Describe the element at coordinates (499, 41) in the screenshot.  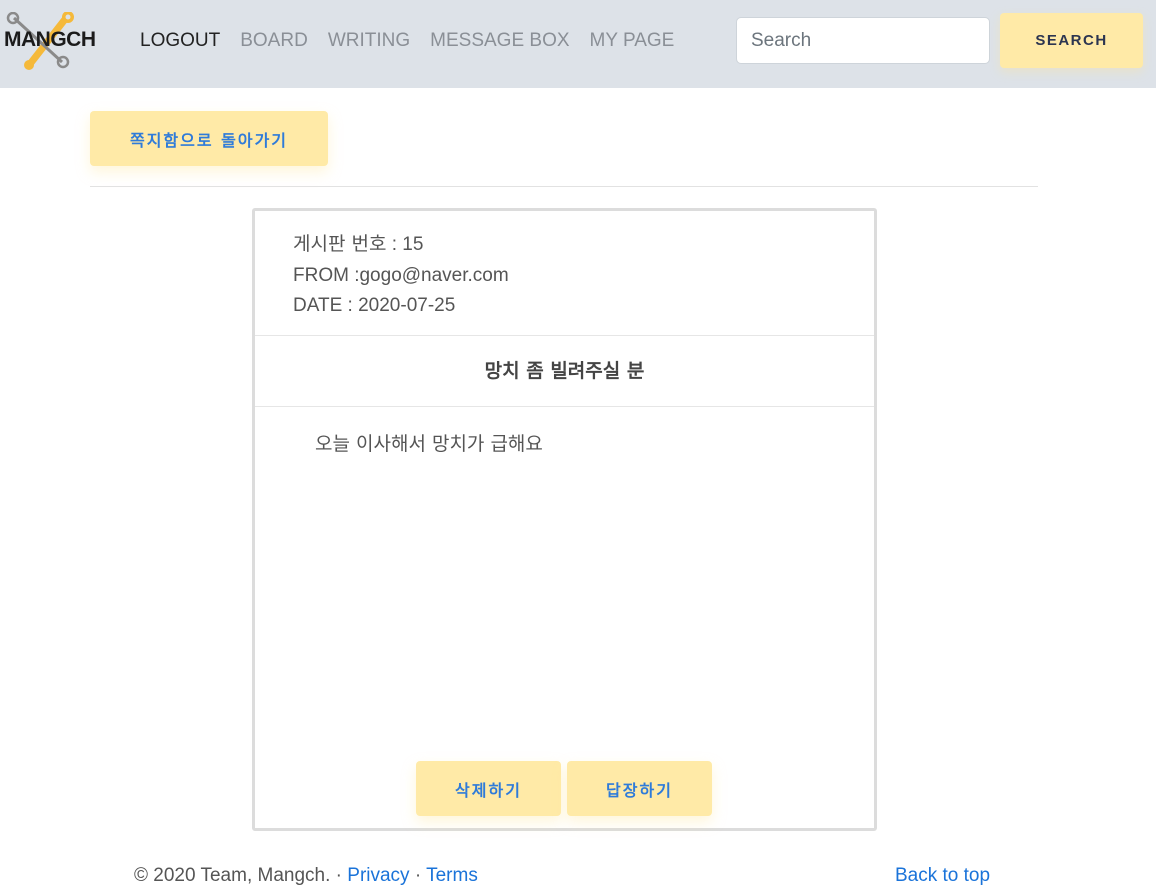
I see `nav-message-box: MESSAGE BOX` at that location.